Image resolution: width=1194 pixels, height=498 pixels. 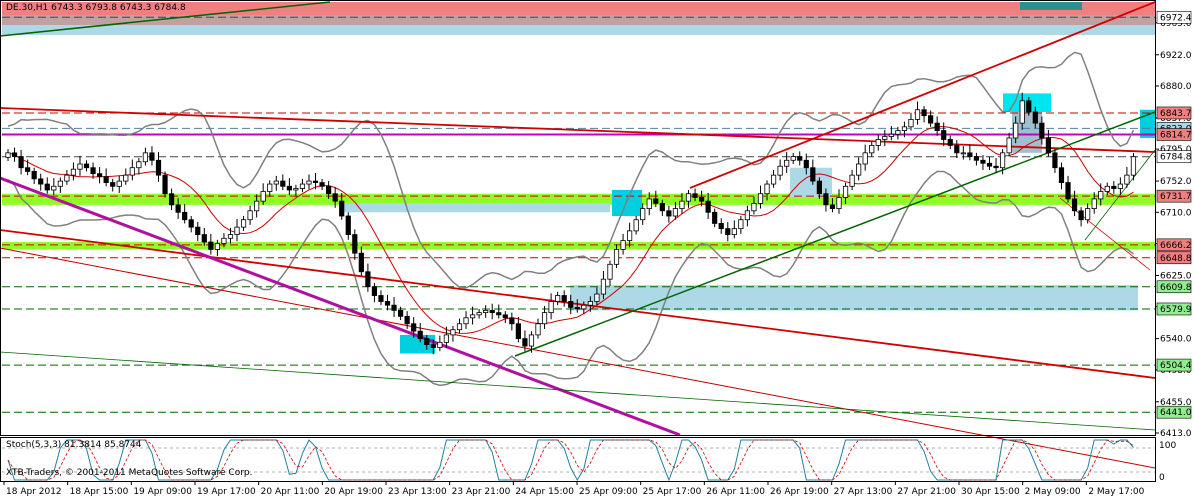 What do you see at coordinates (226, 492) in the screenshot?
I see `time-tick-label: 19 Apr 17:00` at bounding box center [226, 492].